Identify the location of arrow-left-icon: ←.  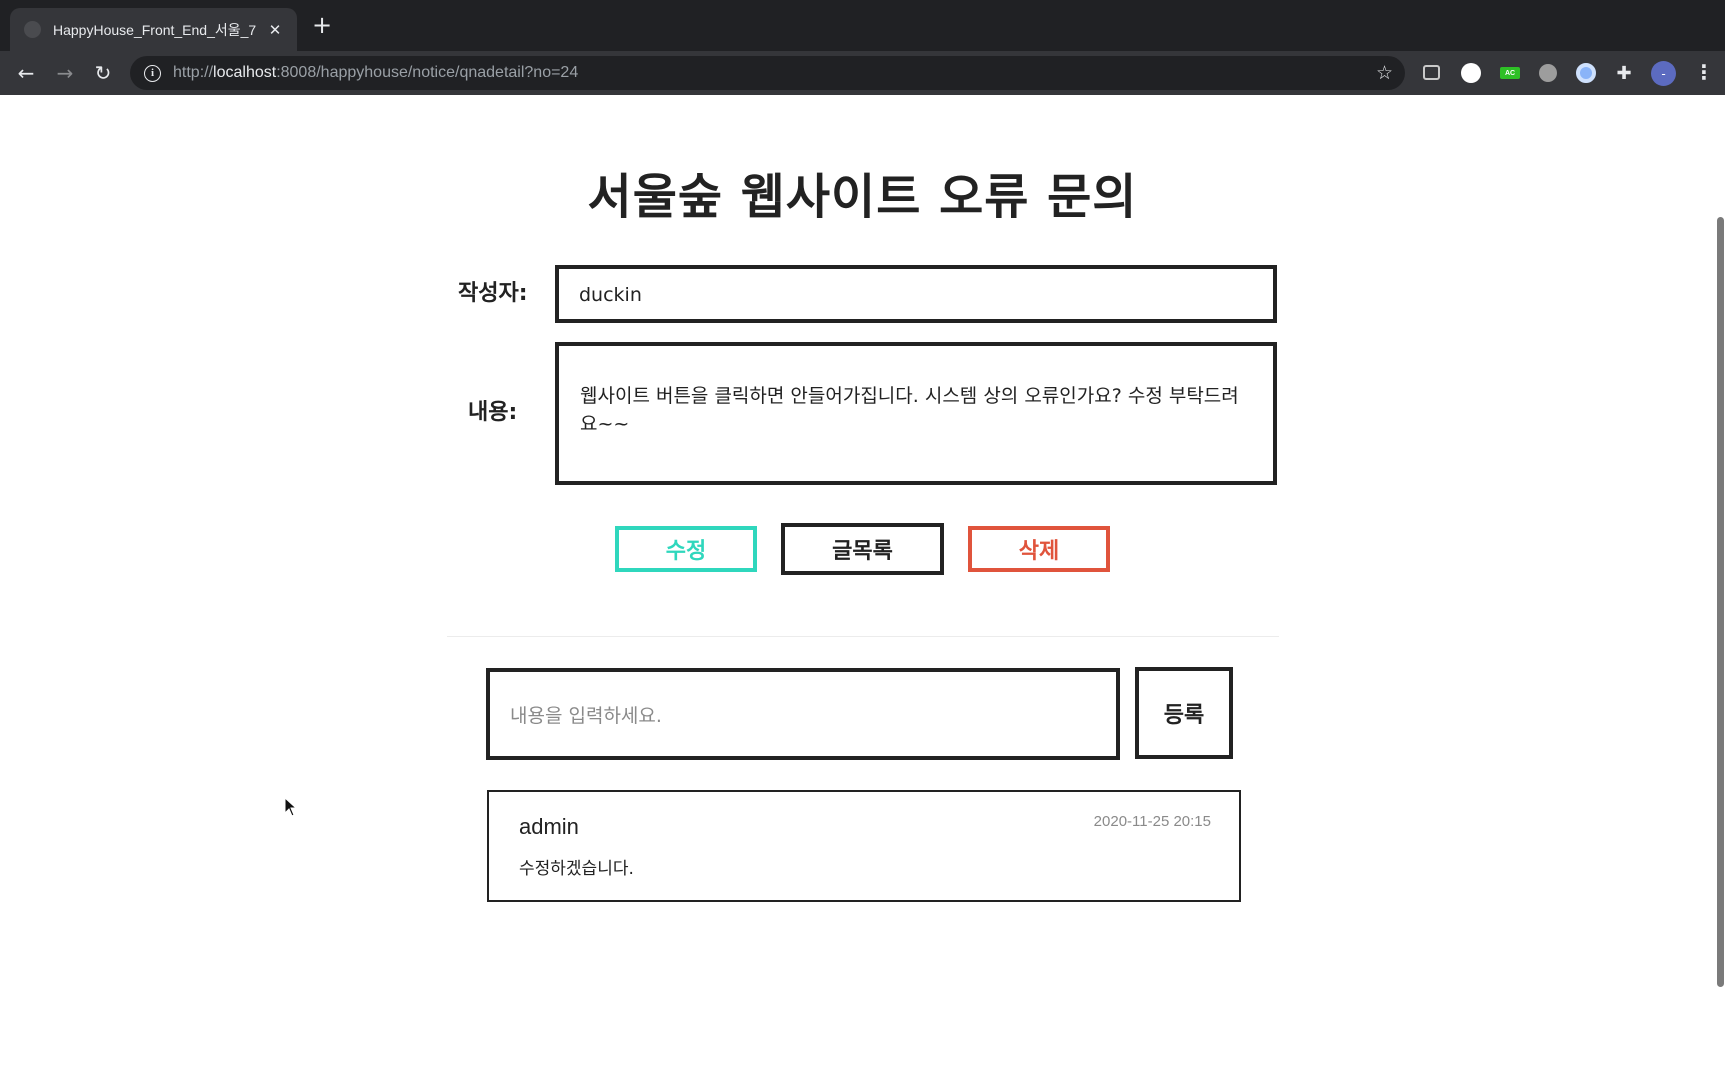
(26, 73).